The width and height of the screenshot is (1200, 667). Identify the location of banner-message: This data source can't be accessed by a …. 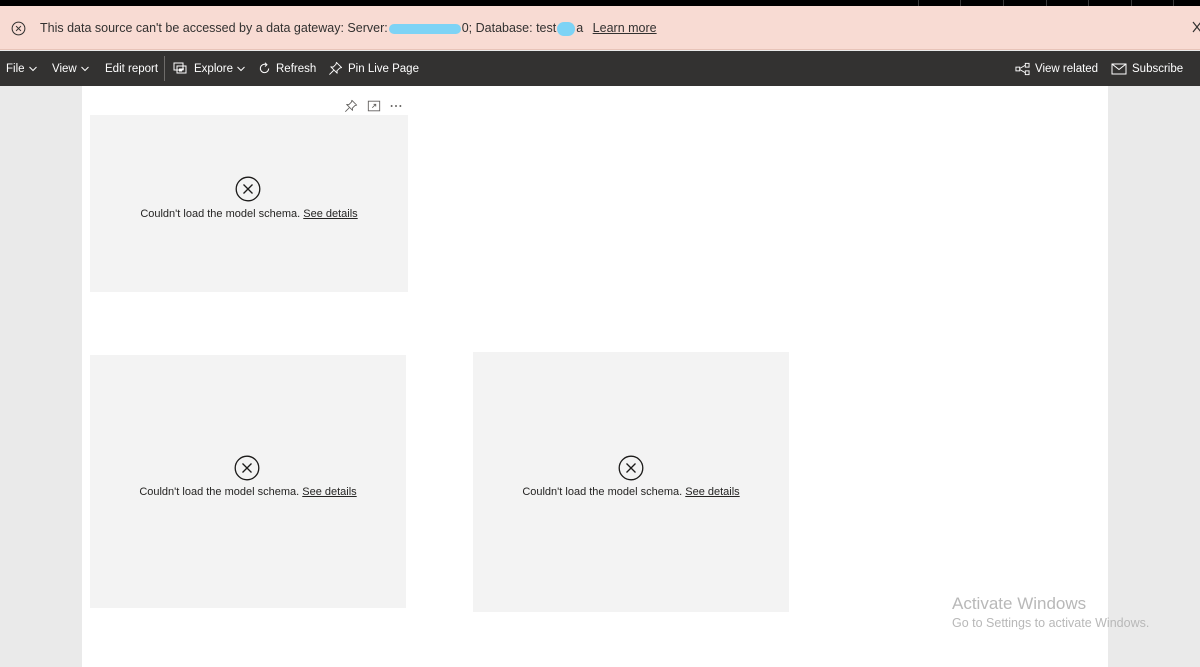
(348, 28).